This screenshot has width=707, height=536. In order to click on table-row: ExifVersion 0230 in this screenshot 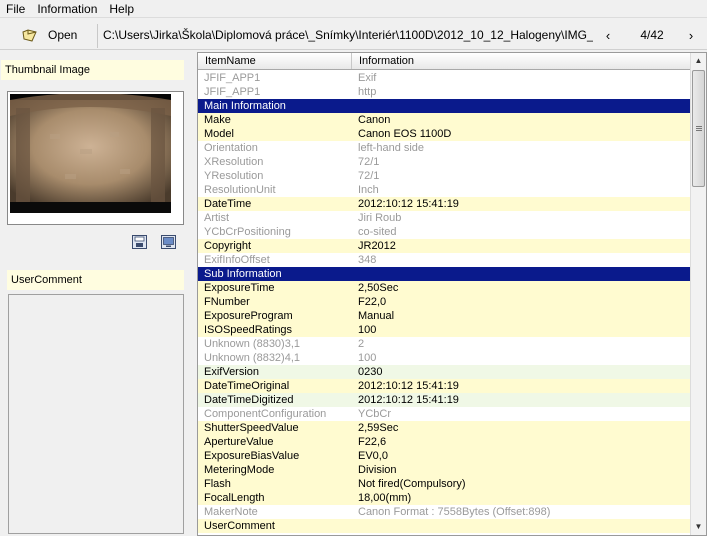, I will do `click(444, 372)`.